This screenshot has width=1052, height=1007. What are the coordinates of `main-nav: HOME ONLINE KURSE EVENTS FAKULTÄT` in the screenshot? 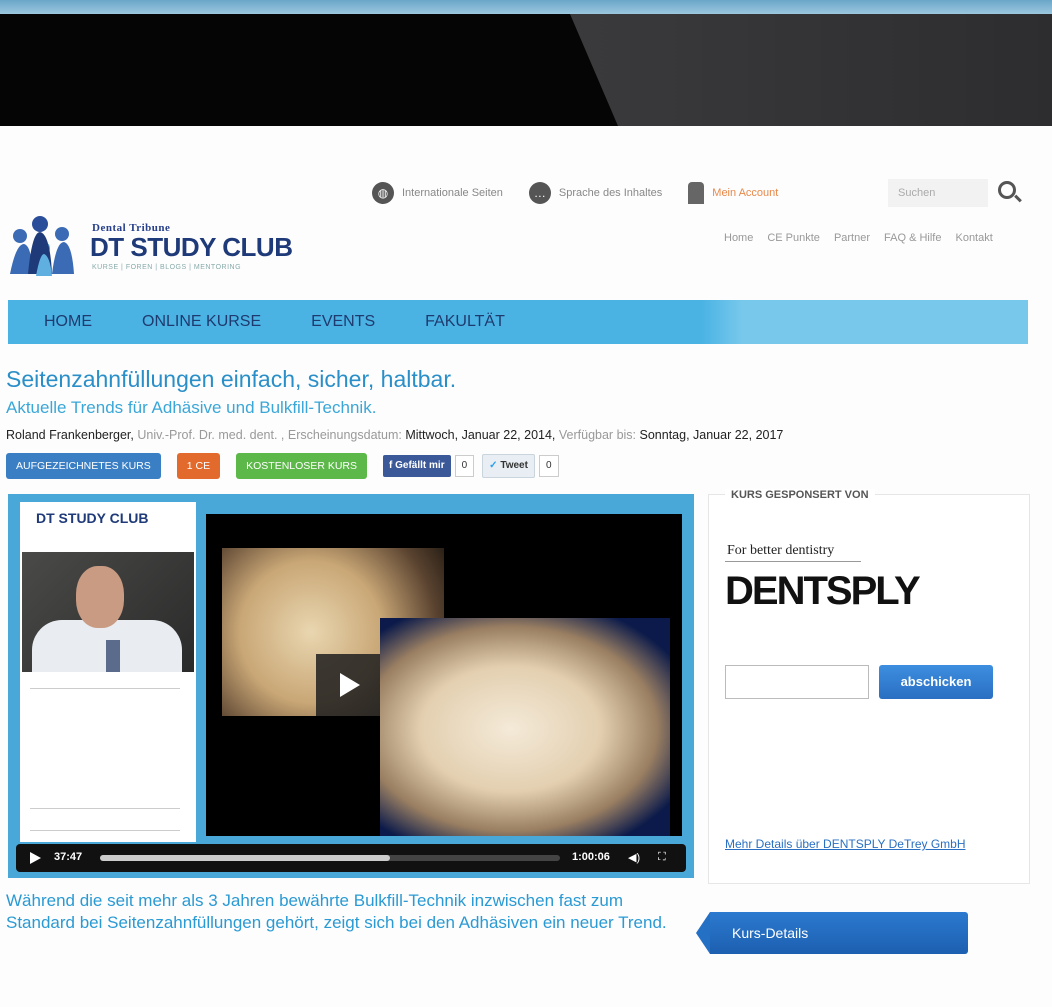 It's located at (518, 322).